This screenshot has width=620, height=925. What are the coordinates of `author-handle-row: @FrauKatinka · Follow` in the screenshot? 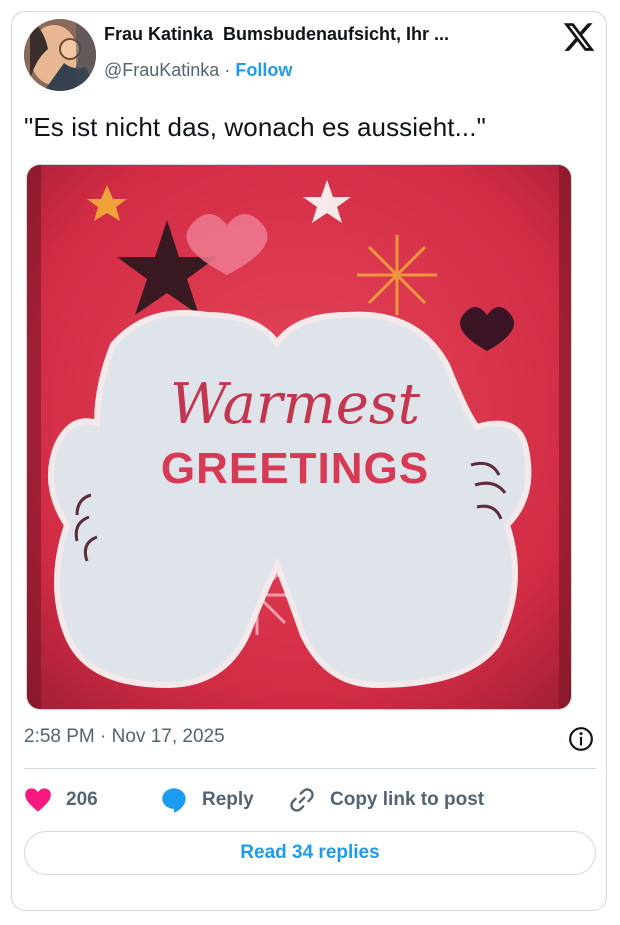 It's located at (198, 70).